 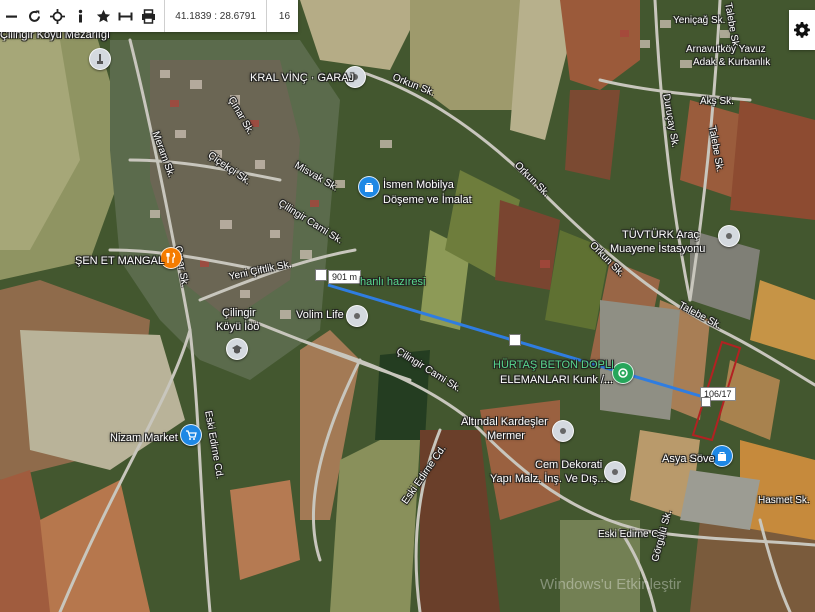 I want to click on altindal-pin, so click(x=563, y=431).